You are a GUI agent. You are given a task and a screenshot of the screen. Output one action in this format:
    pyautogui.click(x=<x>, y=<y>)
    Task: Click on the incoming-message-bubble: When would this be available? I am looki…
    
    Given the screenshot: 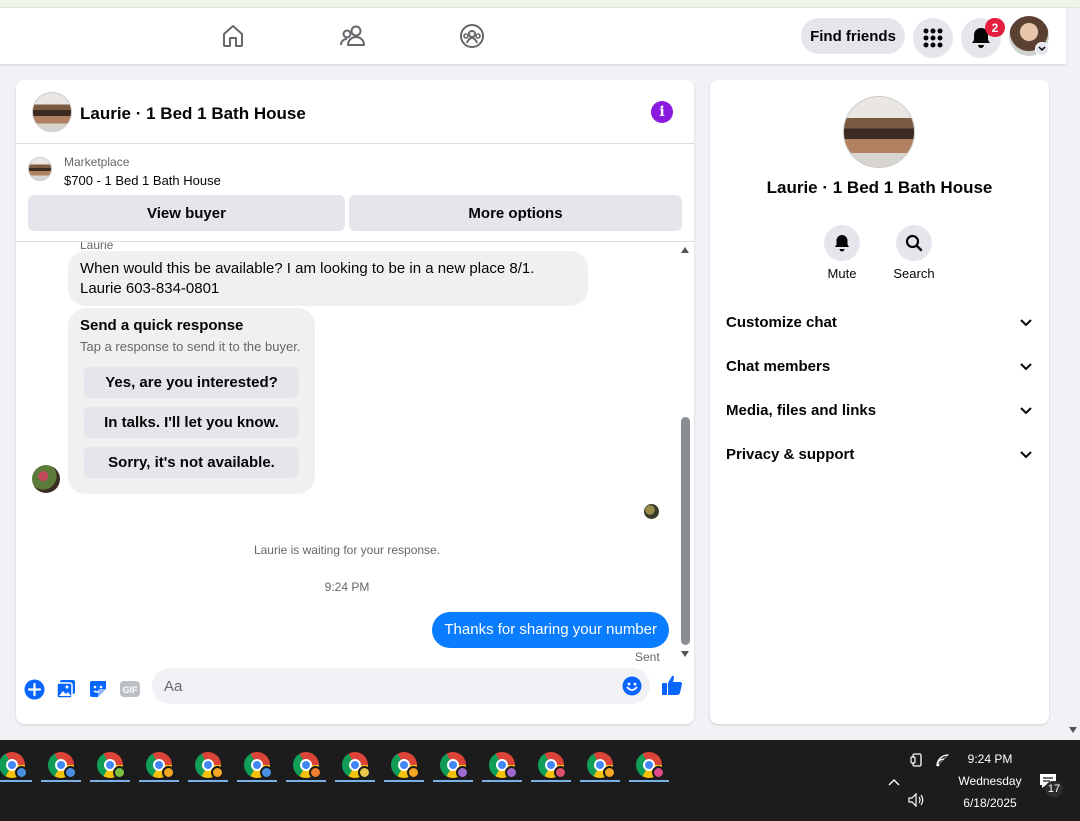 What is the action you would take?
    pyautogui.click(x=328, y=278)
    